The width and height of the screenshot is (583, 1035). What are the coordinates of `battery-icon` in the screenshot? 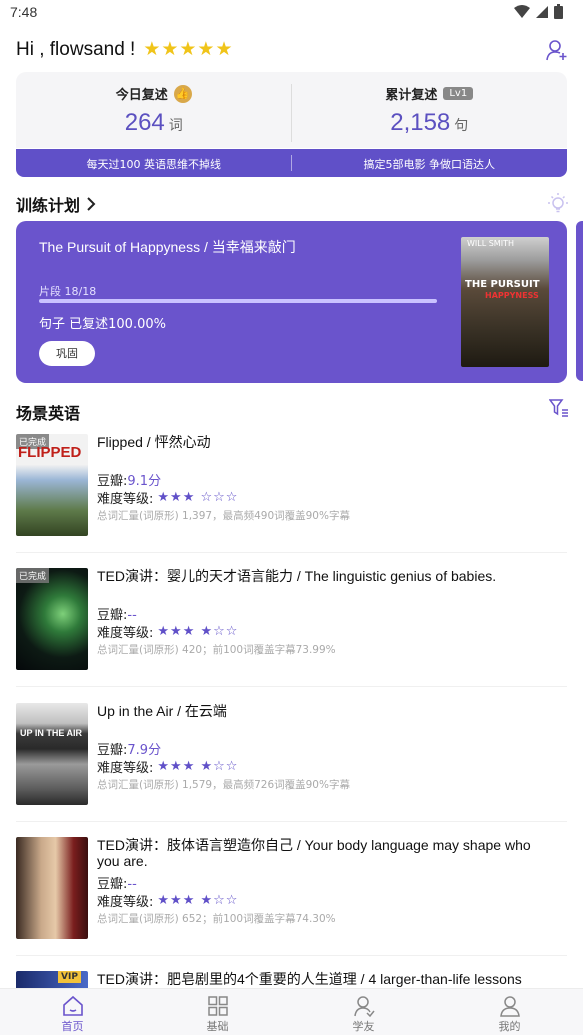 It's located at (558, 11).